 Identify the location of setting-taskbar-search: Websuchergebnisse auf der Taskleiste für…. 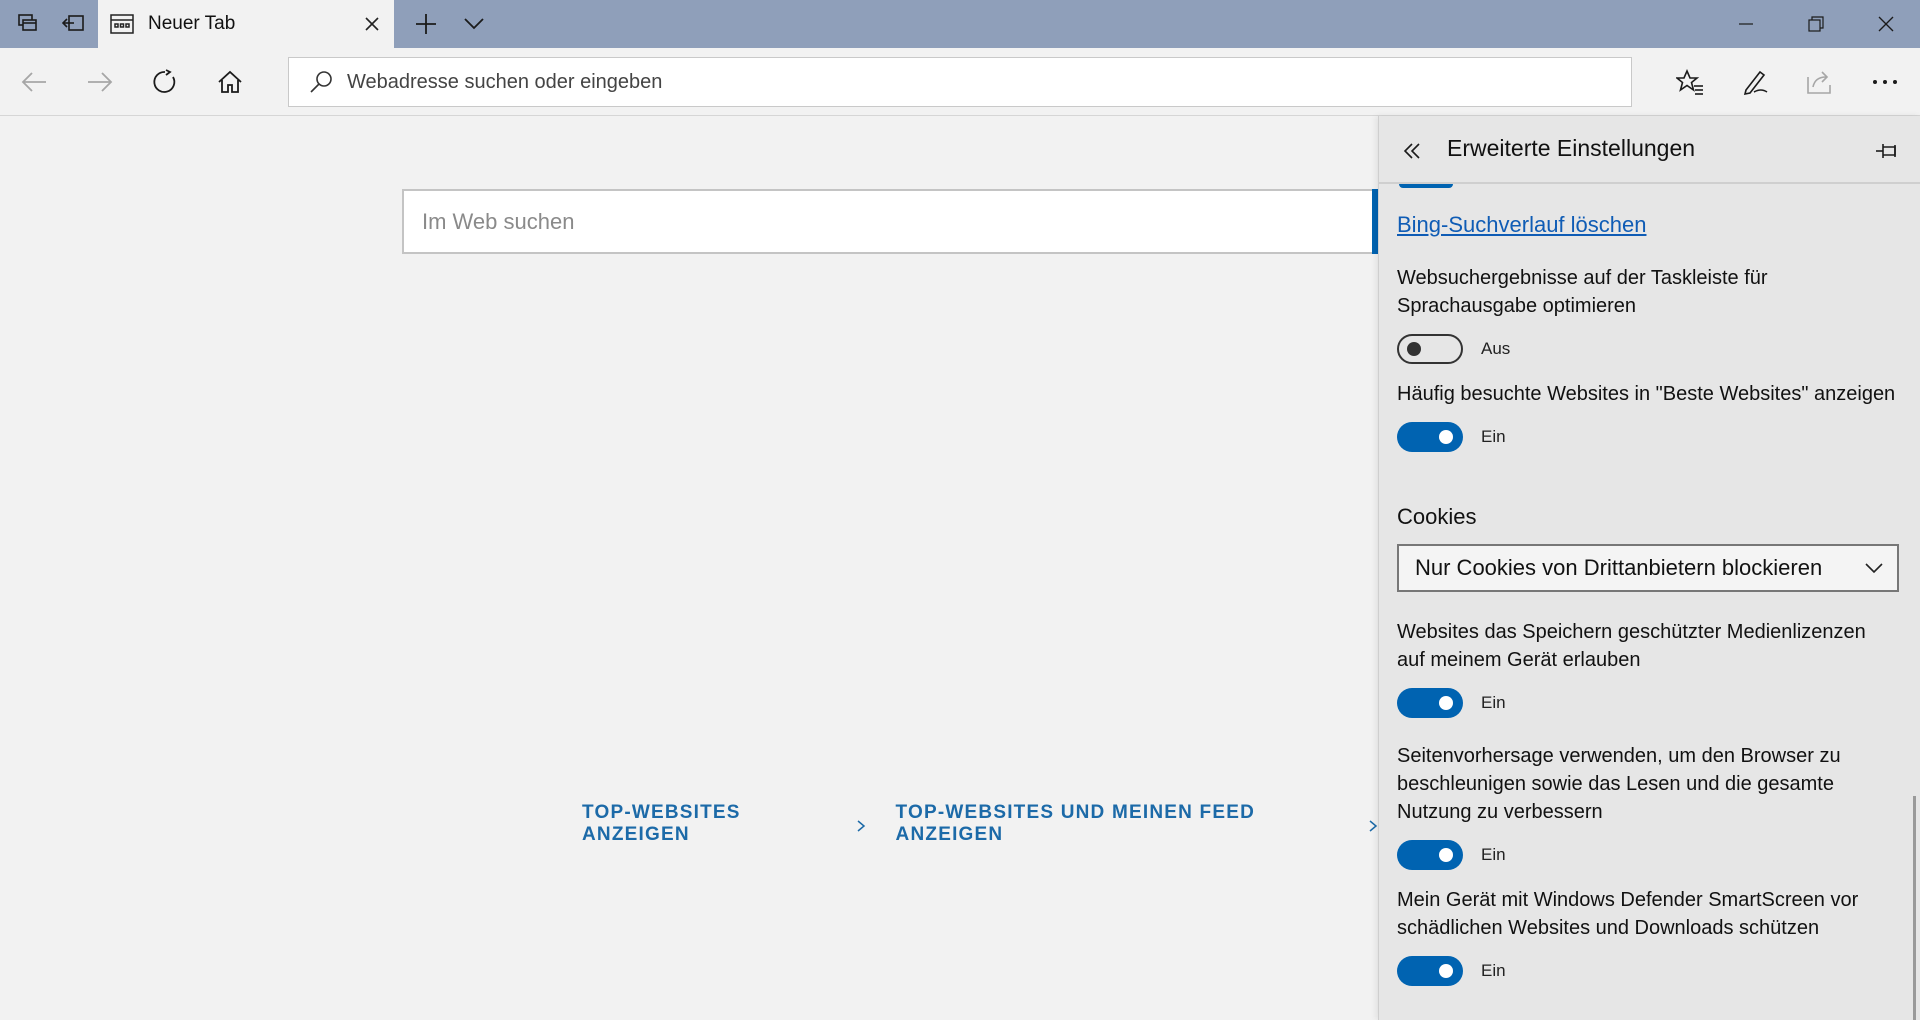
(1647, 314).